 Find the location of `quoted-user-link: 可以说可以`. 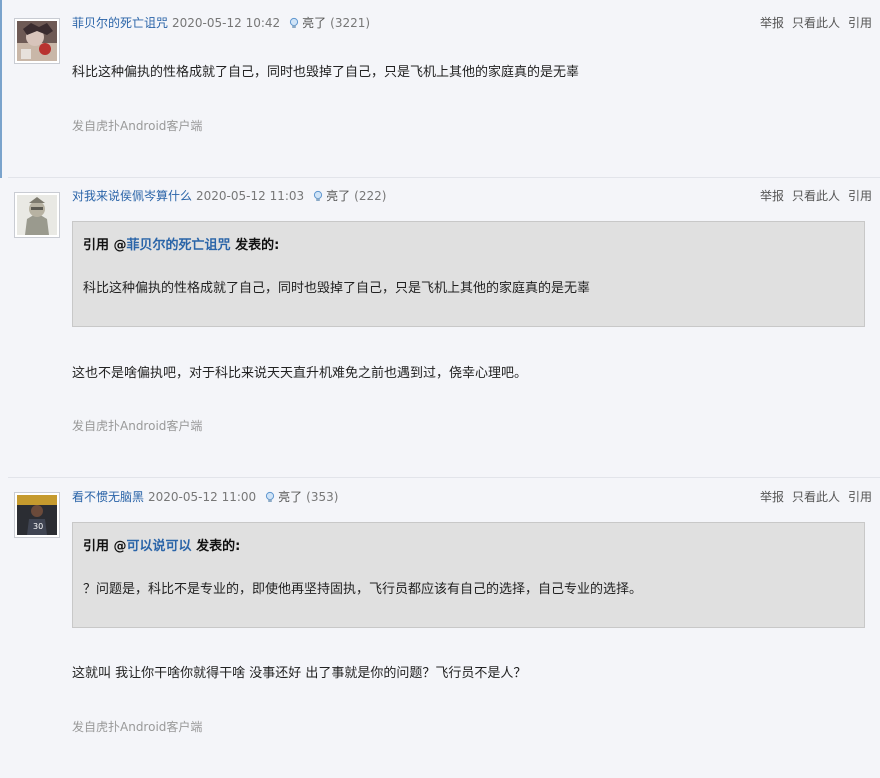

quoted-user-link: 可以说可以 is located at coordinates (159, 546).